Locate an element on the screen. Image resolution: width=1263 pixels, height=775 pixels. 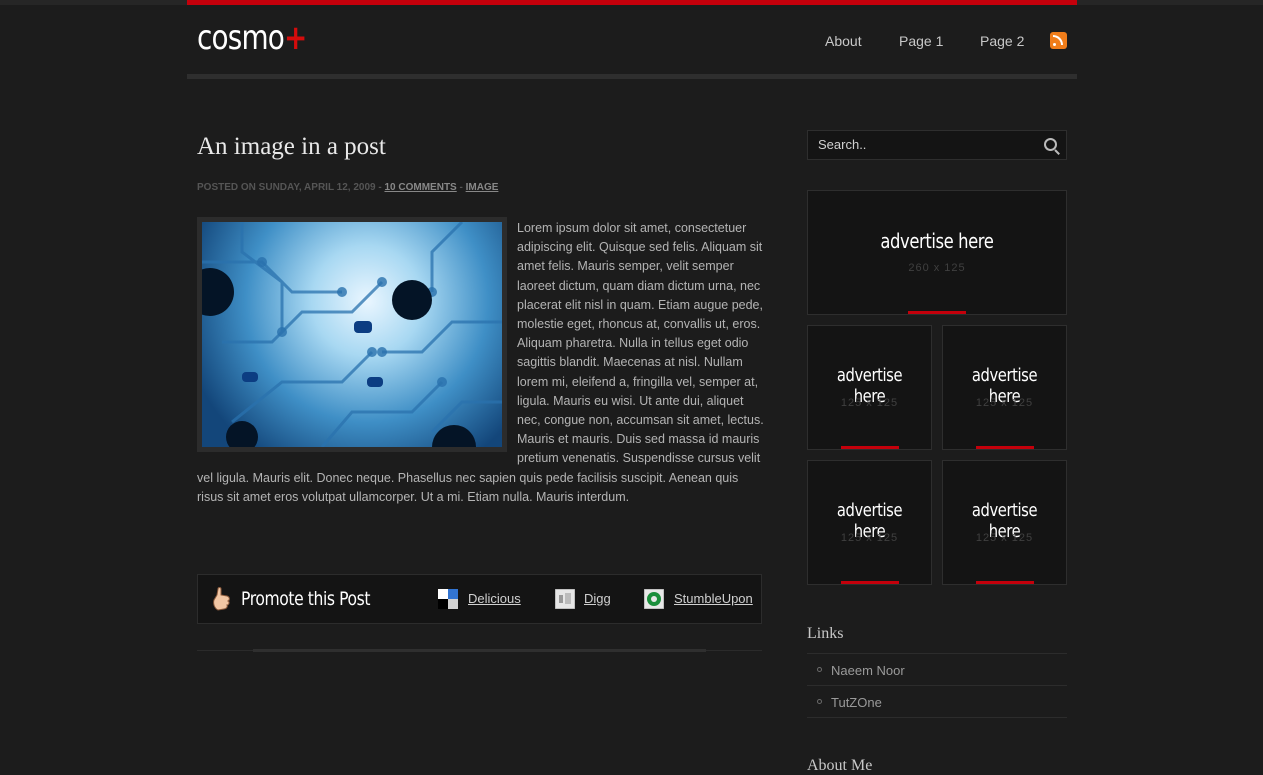
ad-large: advertise here 260 x 125 is located at coordinates (937, 252).